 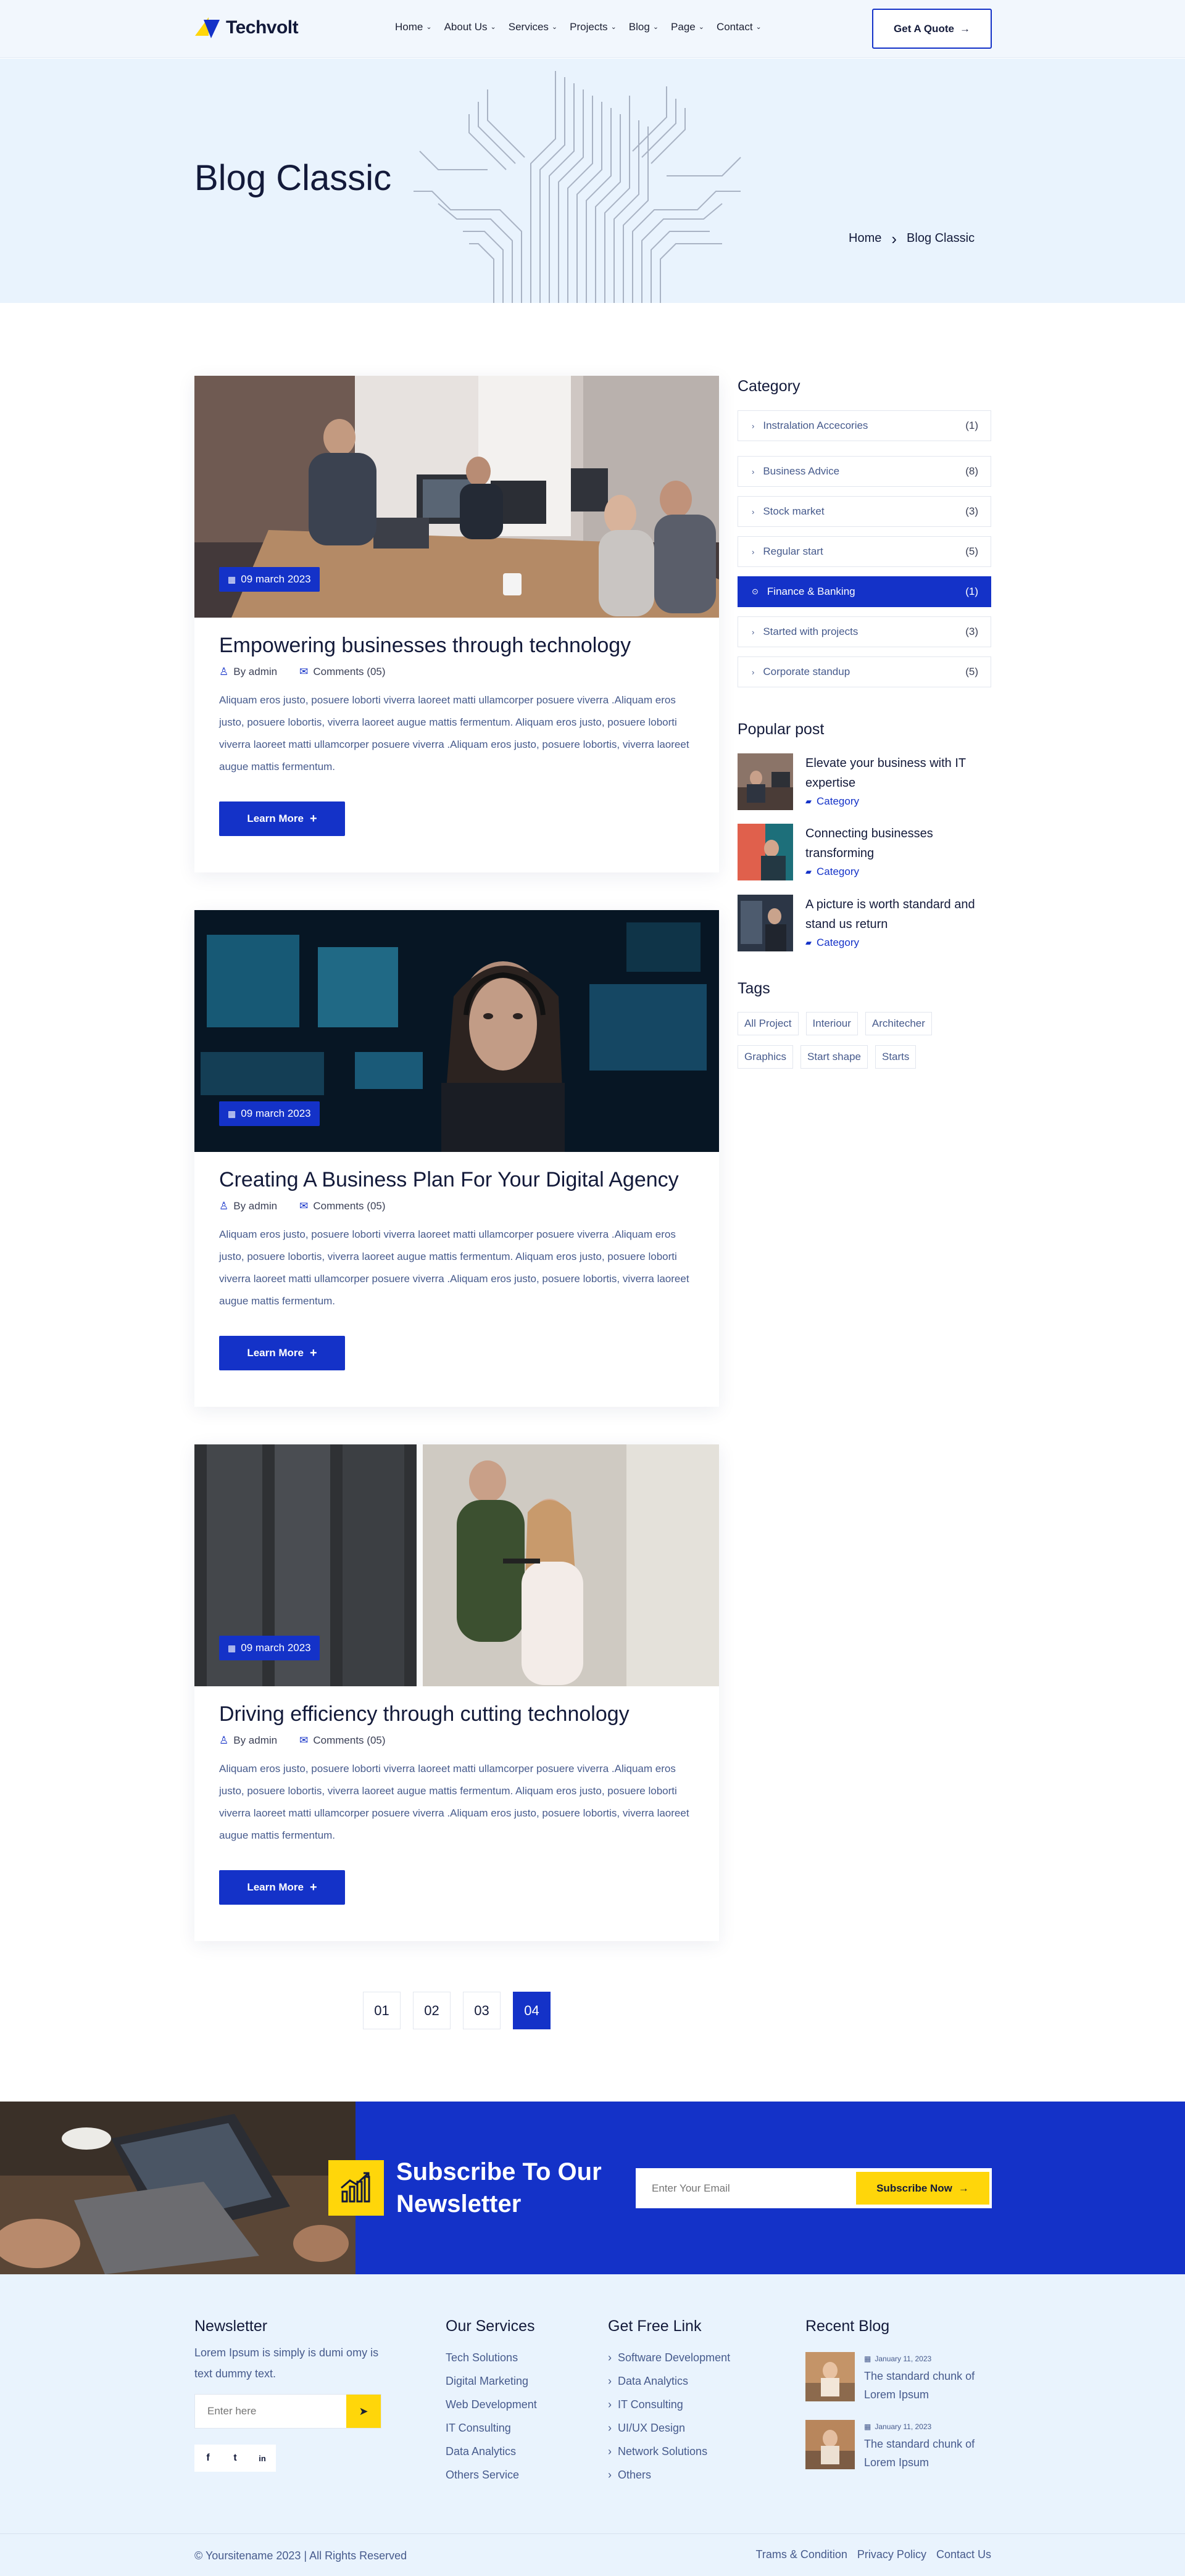 What do you see at coordinates (864, 511) in the screenshot?
I see `category-item: › Stock market (3)` at bounding box center [864, 511].